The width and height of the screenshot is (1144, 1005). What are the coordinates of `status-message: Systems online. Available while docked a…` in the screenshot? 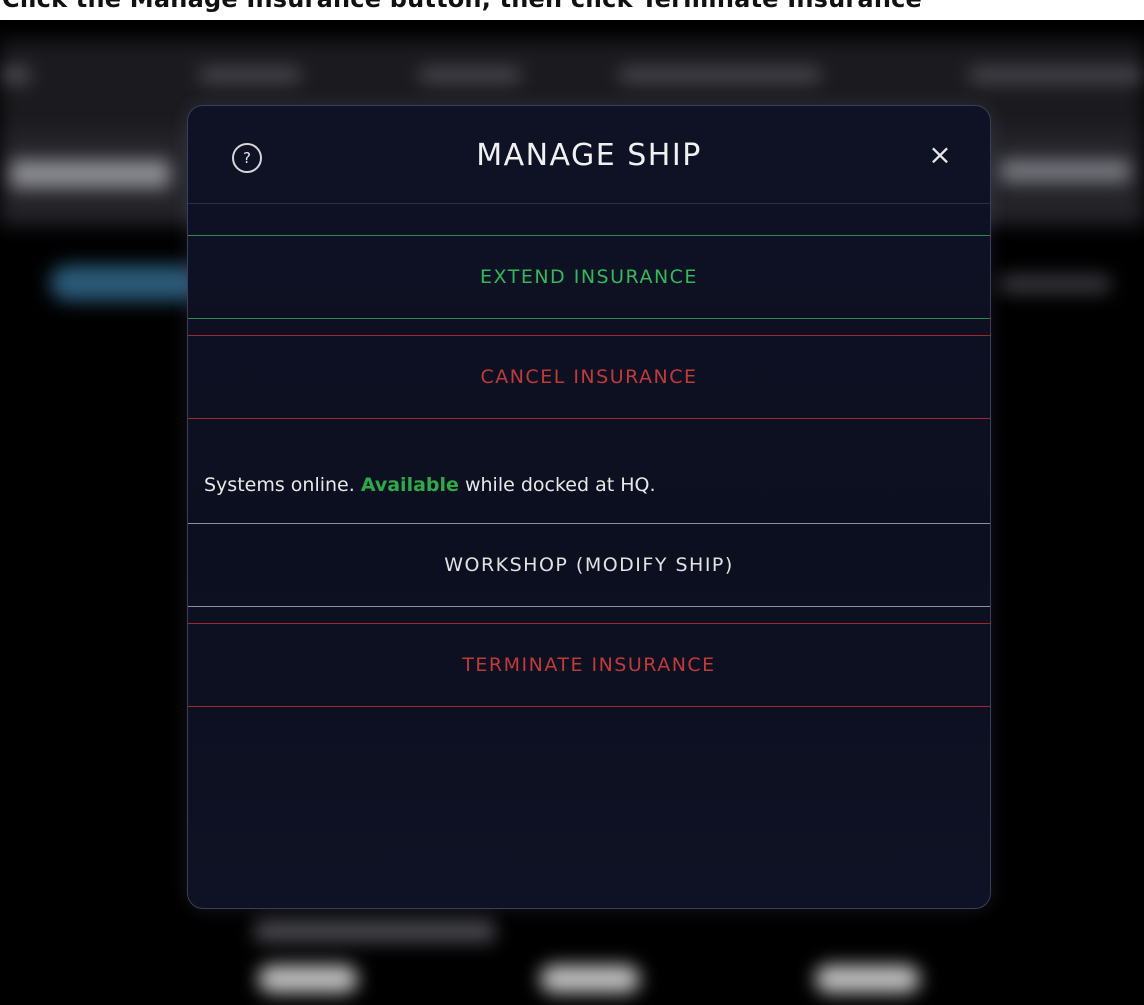 It's located at (594, 485).